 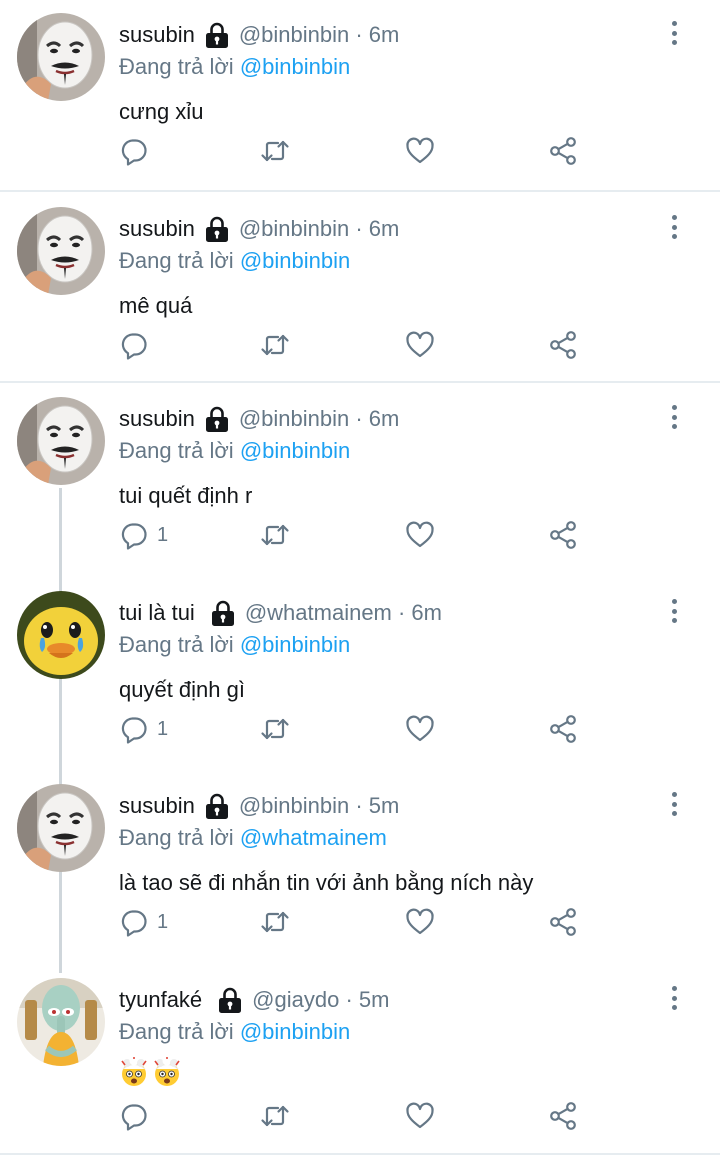 What do you see at coordinates (61, 635) in the screenshot?
I see `avatar-crying-duck` at bounding box center [61, 635].